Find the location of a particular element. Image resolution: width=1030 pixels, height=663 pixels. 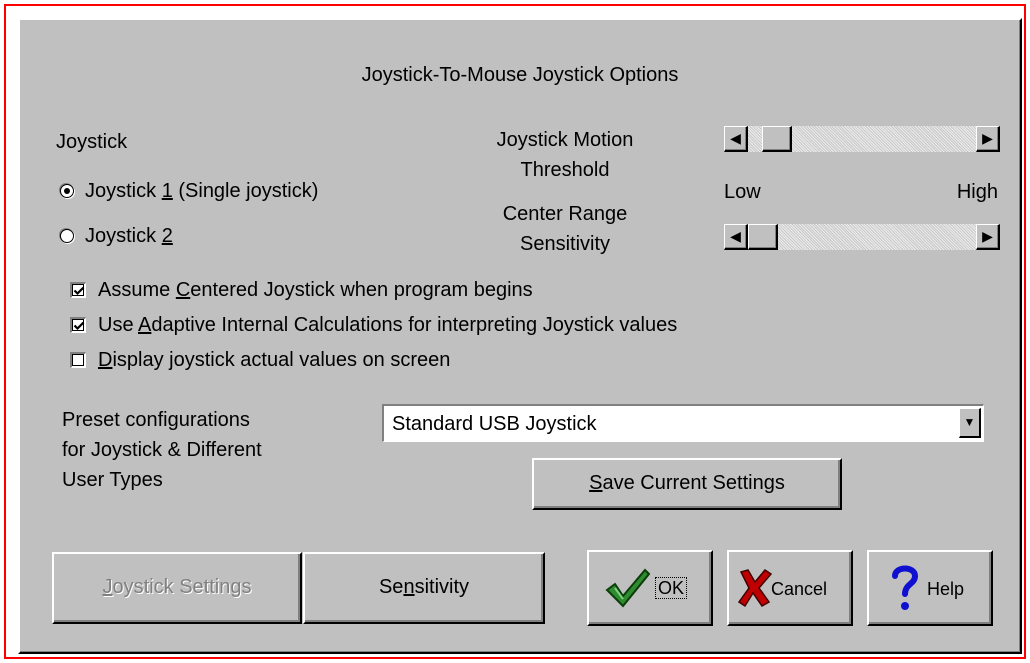

center-range-thumb is located at coordinates (763, 237).